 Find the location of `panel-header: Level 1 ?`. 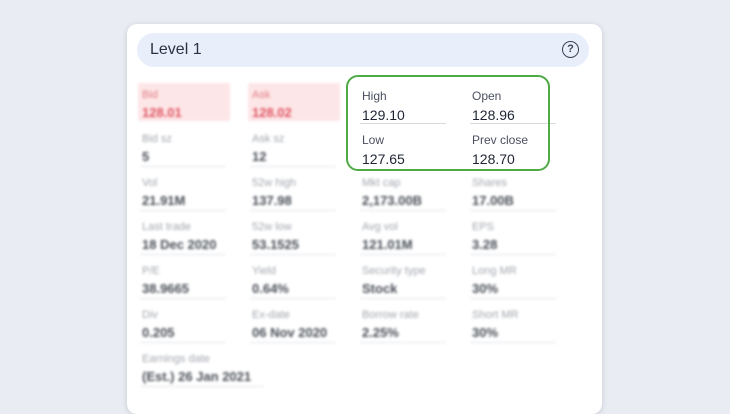

panel-header: Level 1 ? is located at coordinates (363, 50).